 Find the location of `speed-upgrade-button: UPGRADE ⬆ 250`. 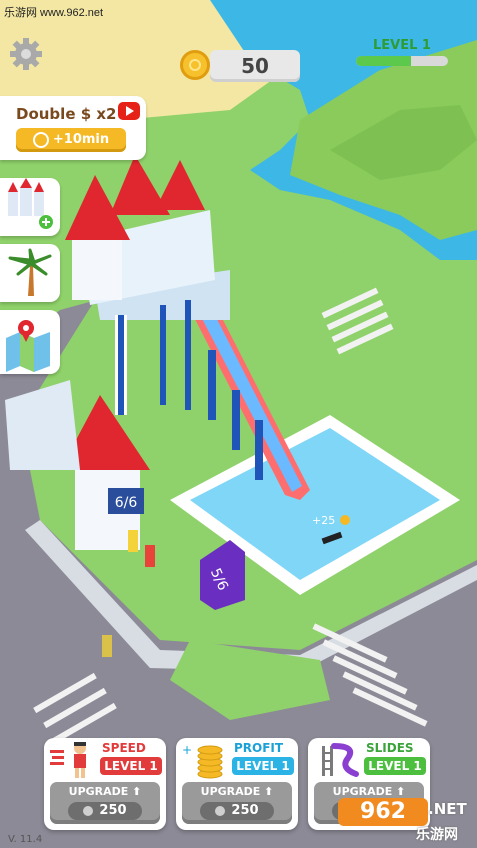

speed-upgrade-button: UPGRADE ⬆ 250 is located at coordinates (105, 803).